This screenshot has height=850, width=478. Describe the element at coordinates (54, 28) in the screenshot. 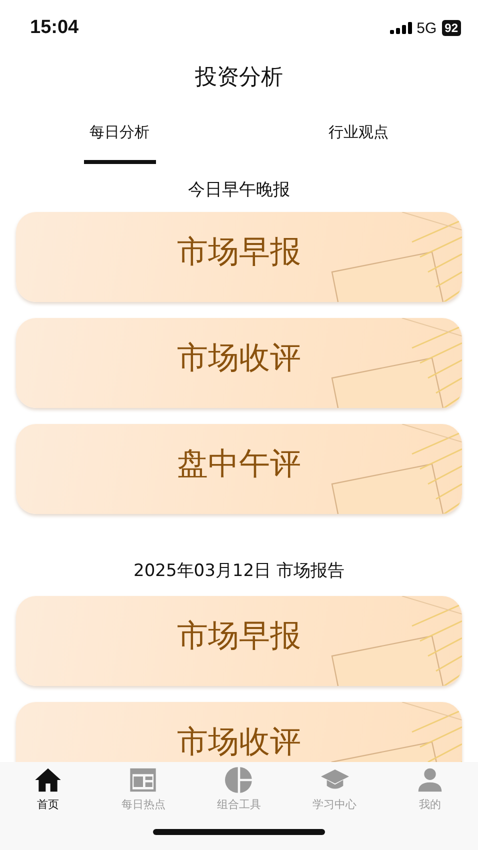

I see `clock-time: 15:04` at that location.